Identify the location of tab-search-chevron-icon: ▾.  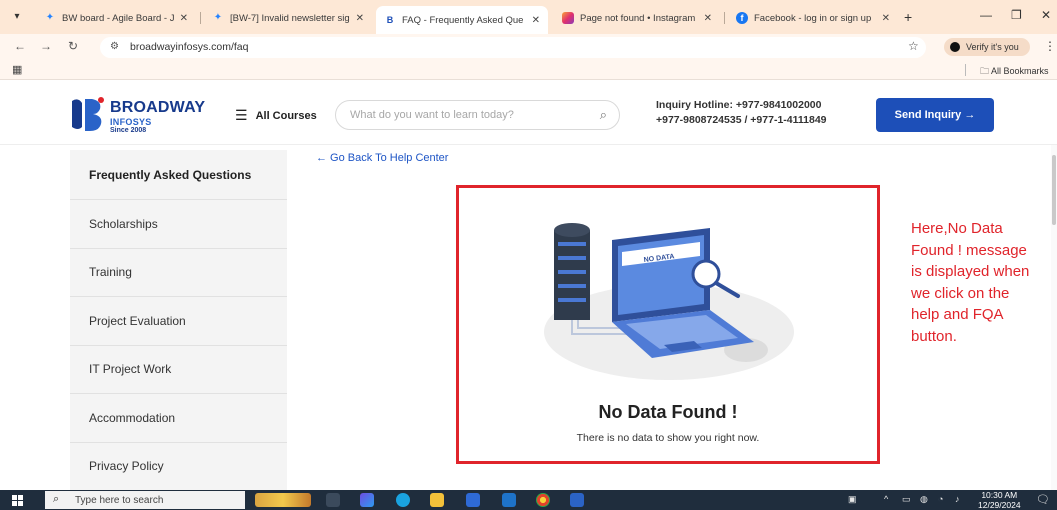
(17, 17).